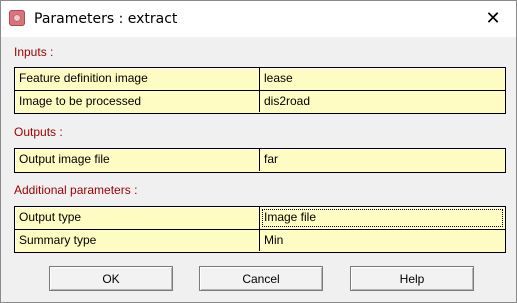 This screenshot has width=517, height=303. I want to click on close-icon: ✕, so click(493, 19).